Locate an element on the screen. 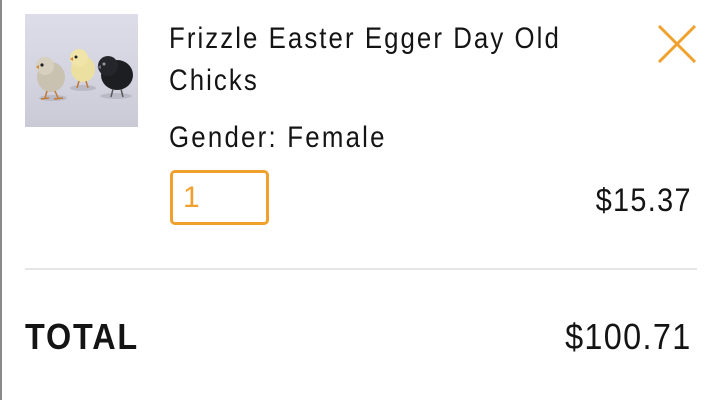  panel-left-border is located at coordinates (1, 200).